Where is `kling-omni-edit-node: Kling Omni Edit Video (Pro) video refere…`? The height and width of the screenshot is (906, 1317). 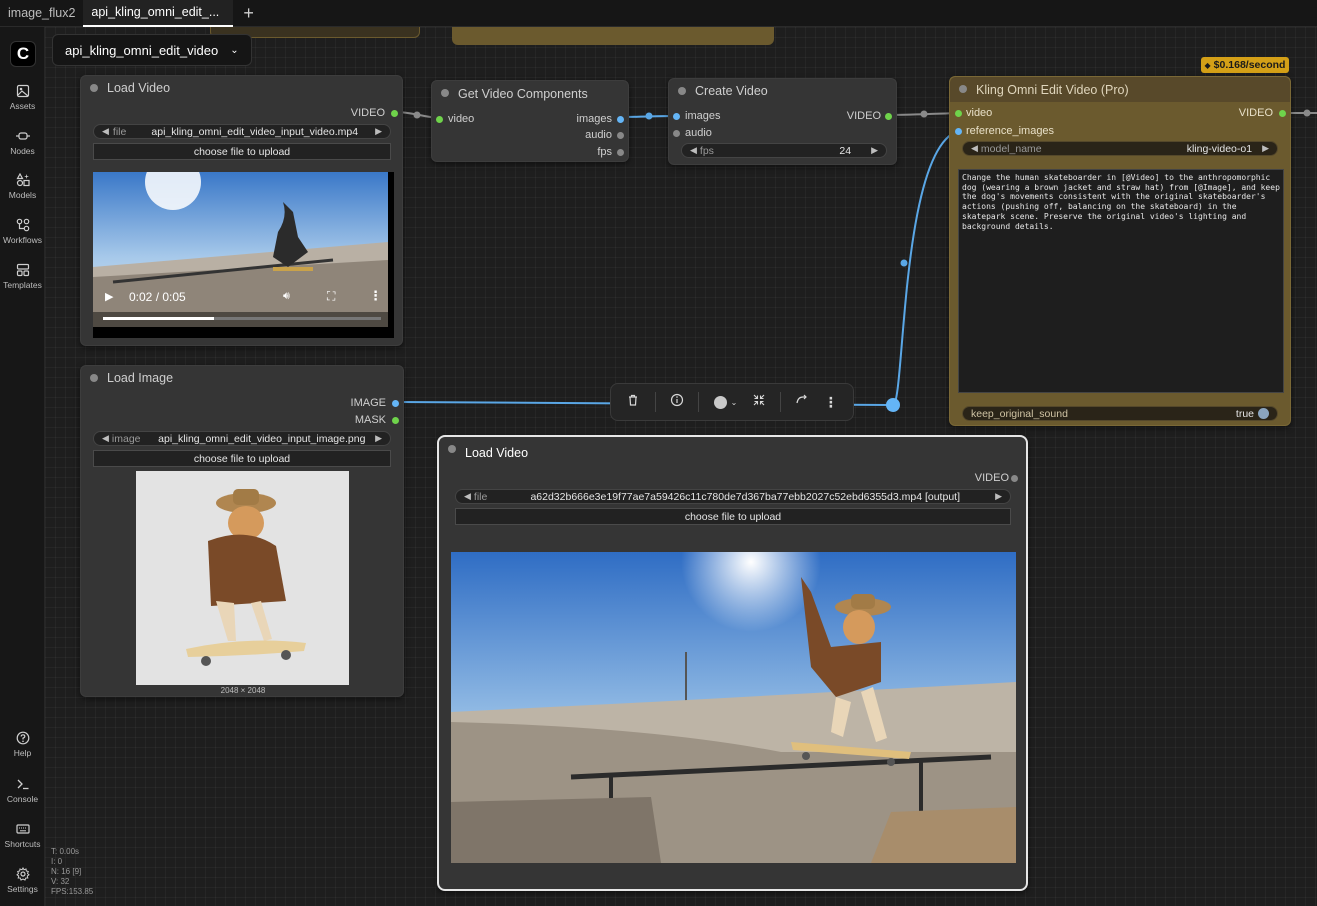 kling-omni-edit-node: Kling Omni Edit Video (Pro) video refere… is located at coordinates (1120, 251).